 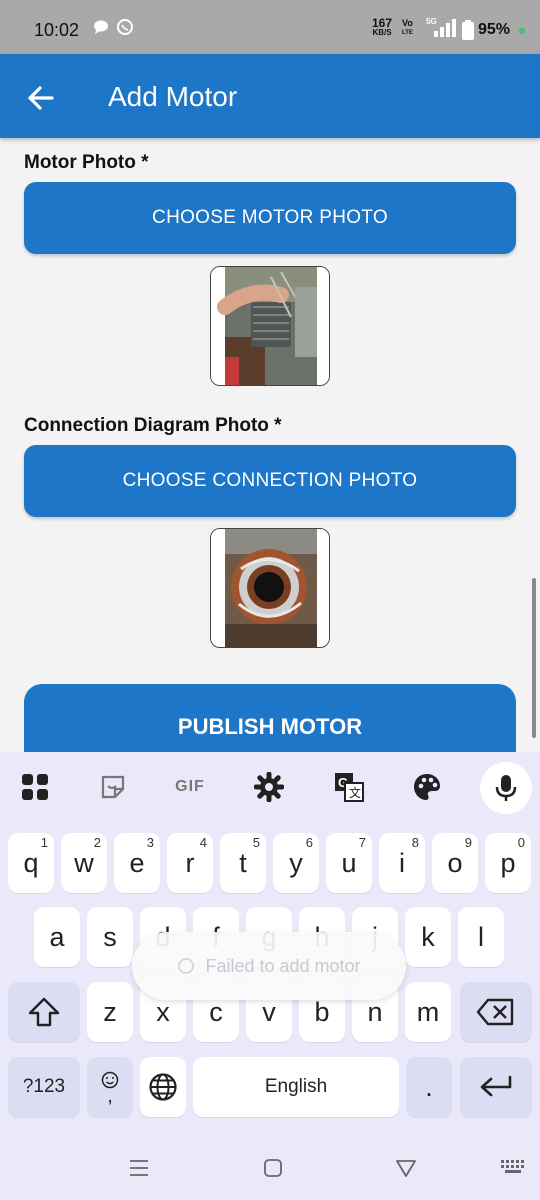 What do you see at coordinates (406, 1168) in the screenshot?
I see `back-triangle-icon` at bounding box center [406, 1168].